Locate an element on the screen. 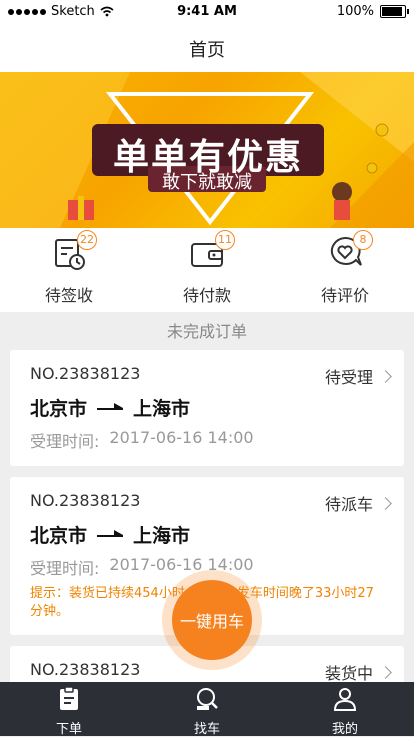 This screenshot has height=737, width=414. calendar-clock-icon: 22 is located at coordinates (73, 251).